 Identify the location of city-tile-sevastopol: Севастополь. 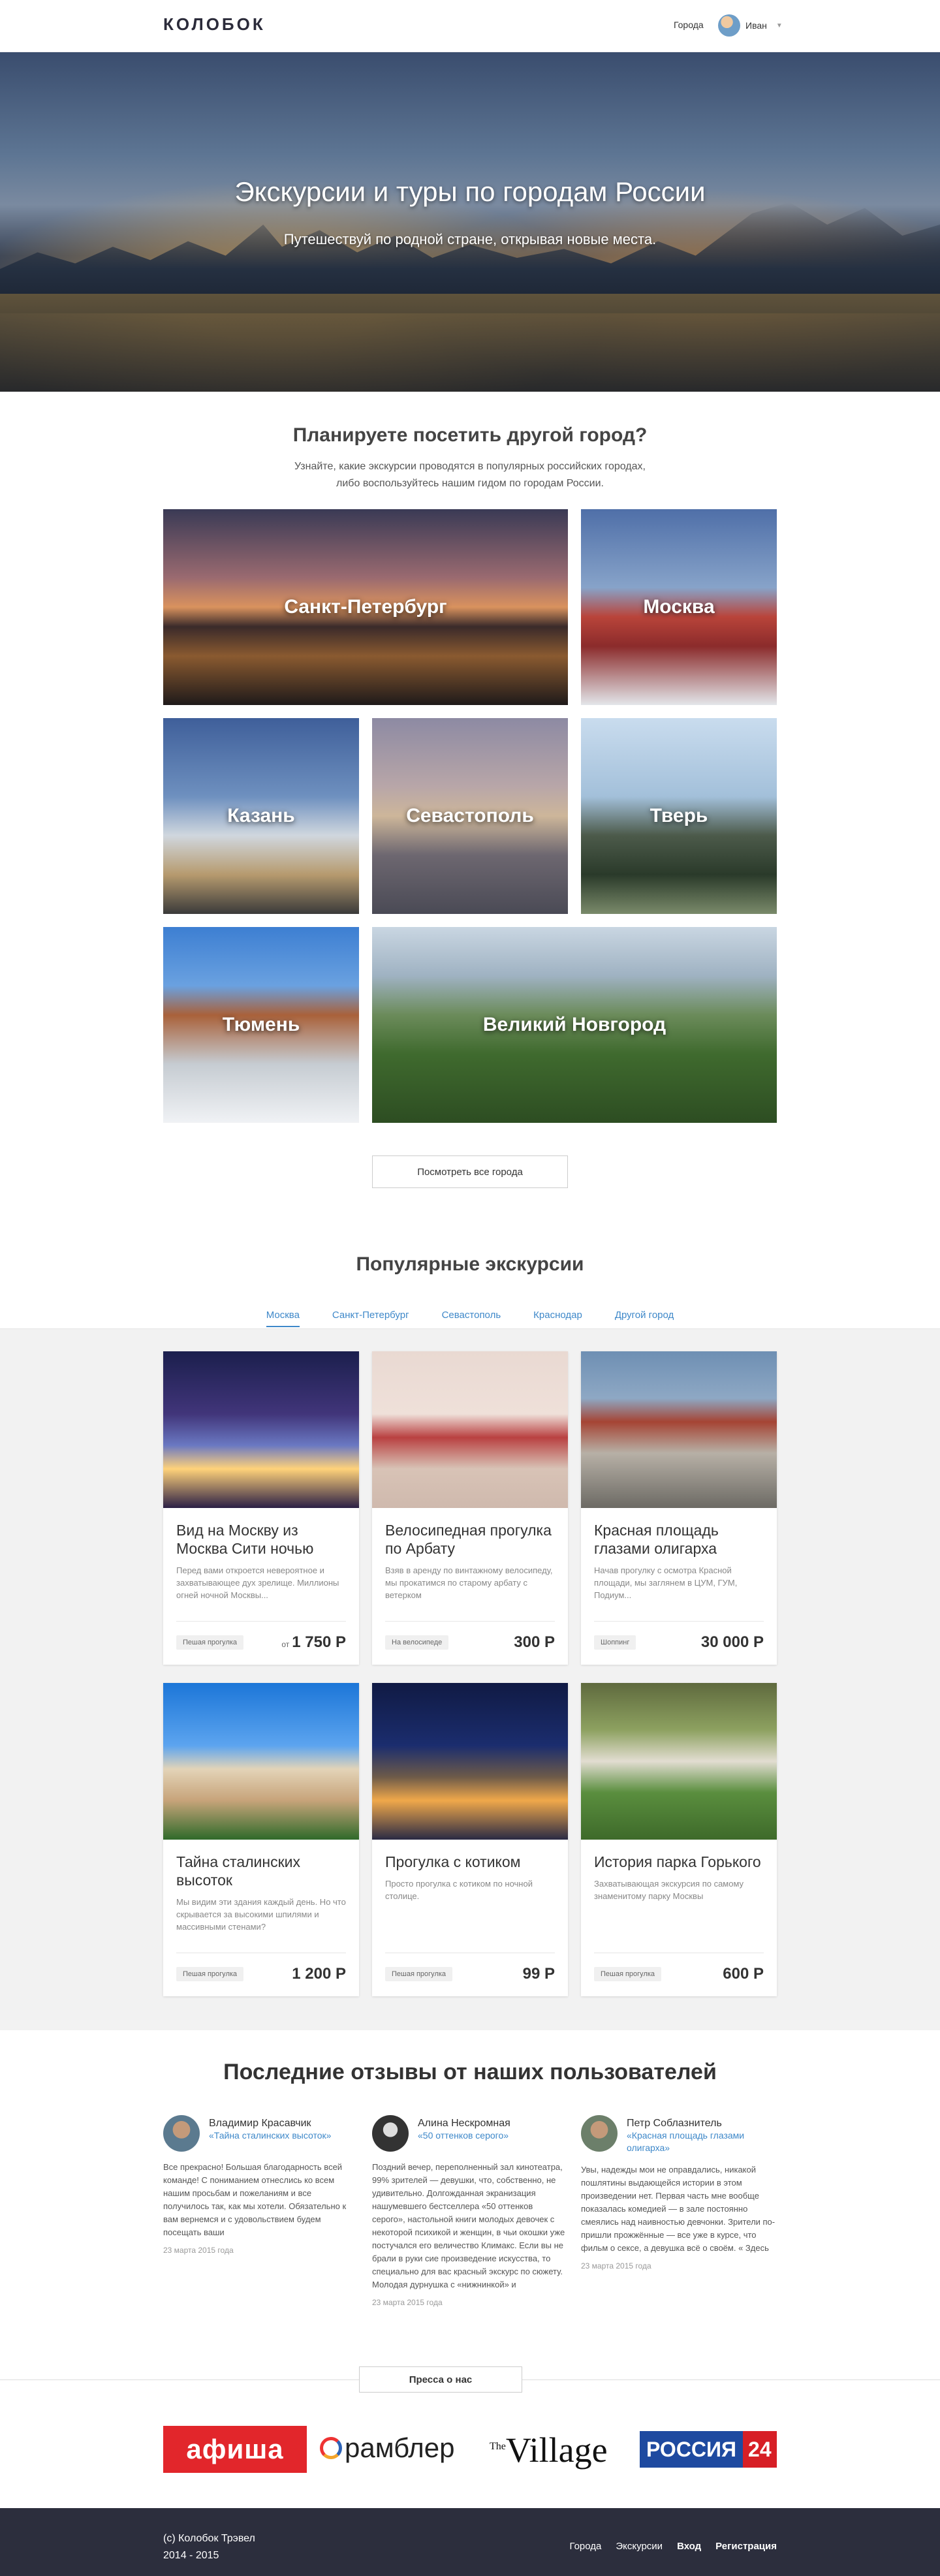
(470, 816).